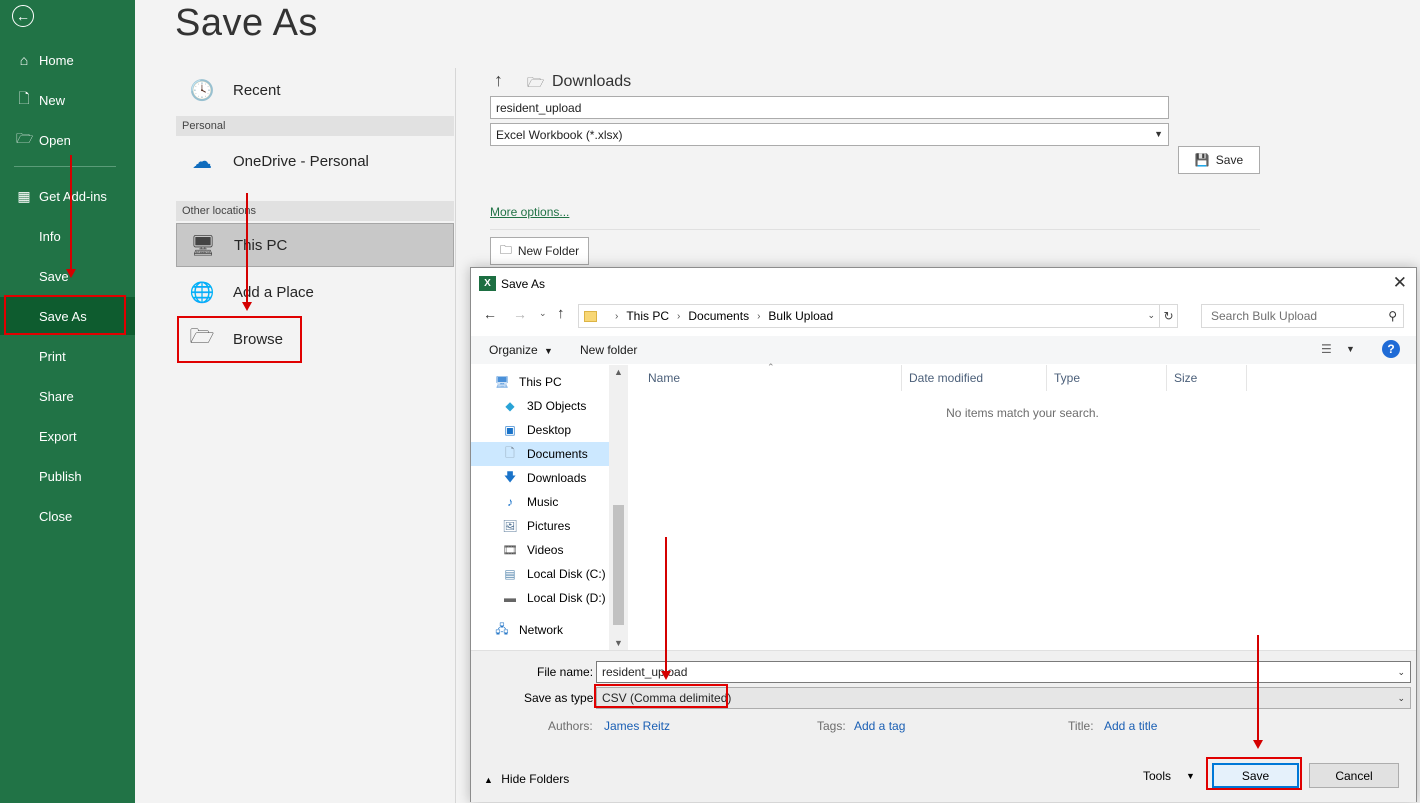  Describe the element at coordinates (315, 292) in the screenshot. I see `location-add-place: 🌐 Add a Place` at that location.